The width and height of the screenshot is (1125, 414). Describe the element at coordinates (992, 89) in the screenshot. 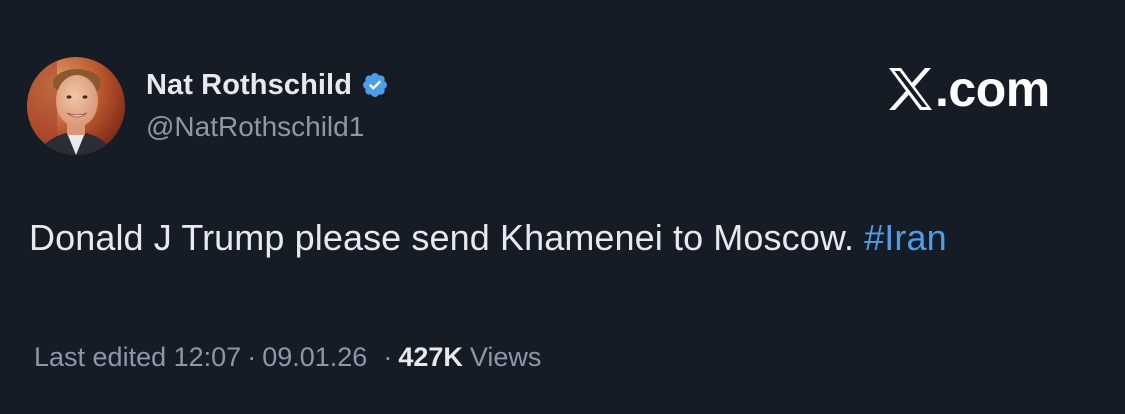

I see `brand-domain-text: .com` at that location.